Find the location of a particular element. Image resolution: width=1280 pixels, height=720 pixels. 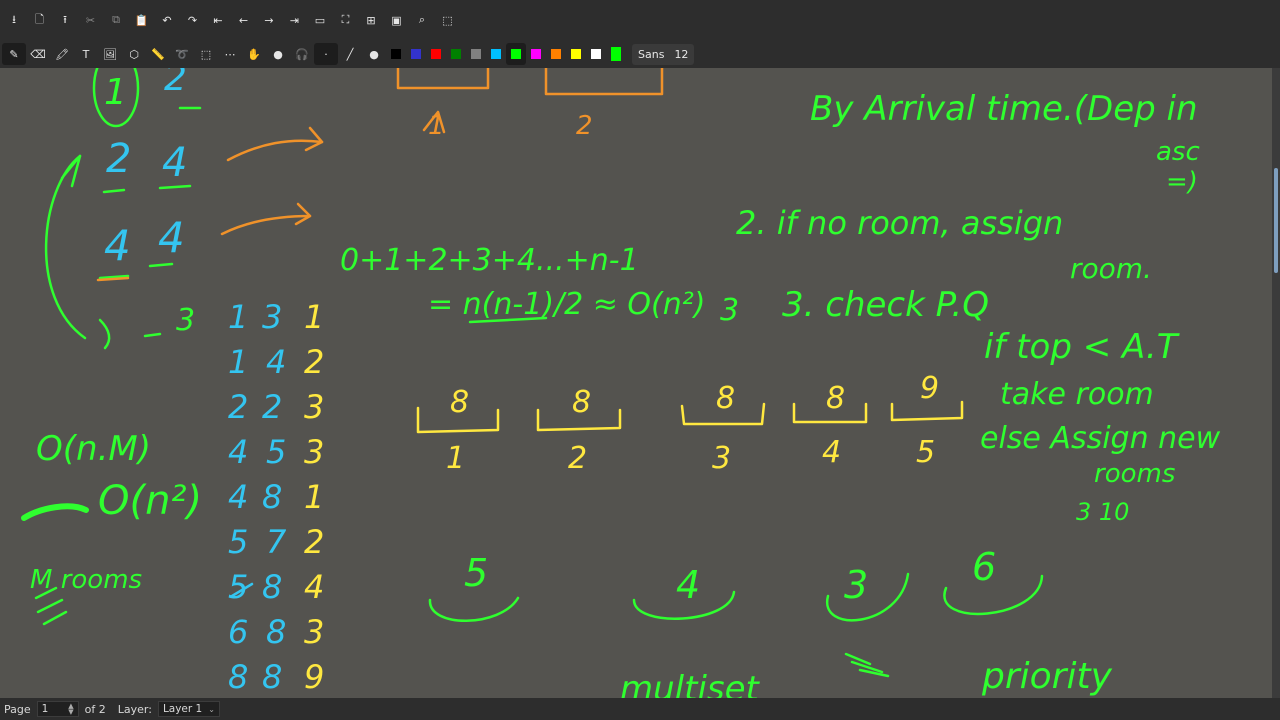

cut-icon: ✂ is located at coordinates (91, 20).